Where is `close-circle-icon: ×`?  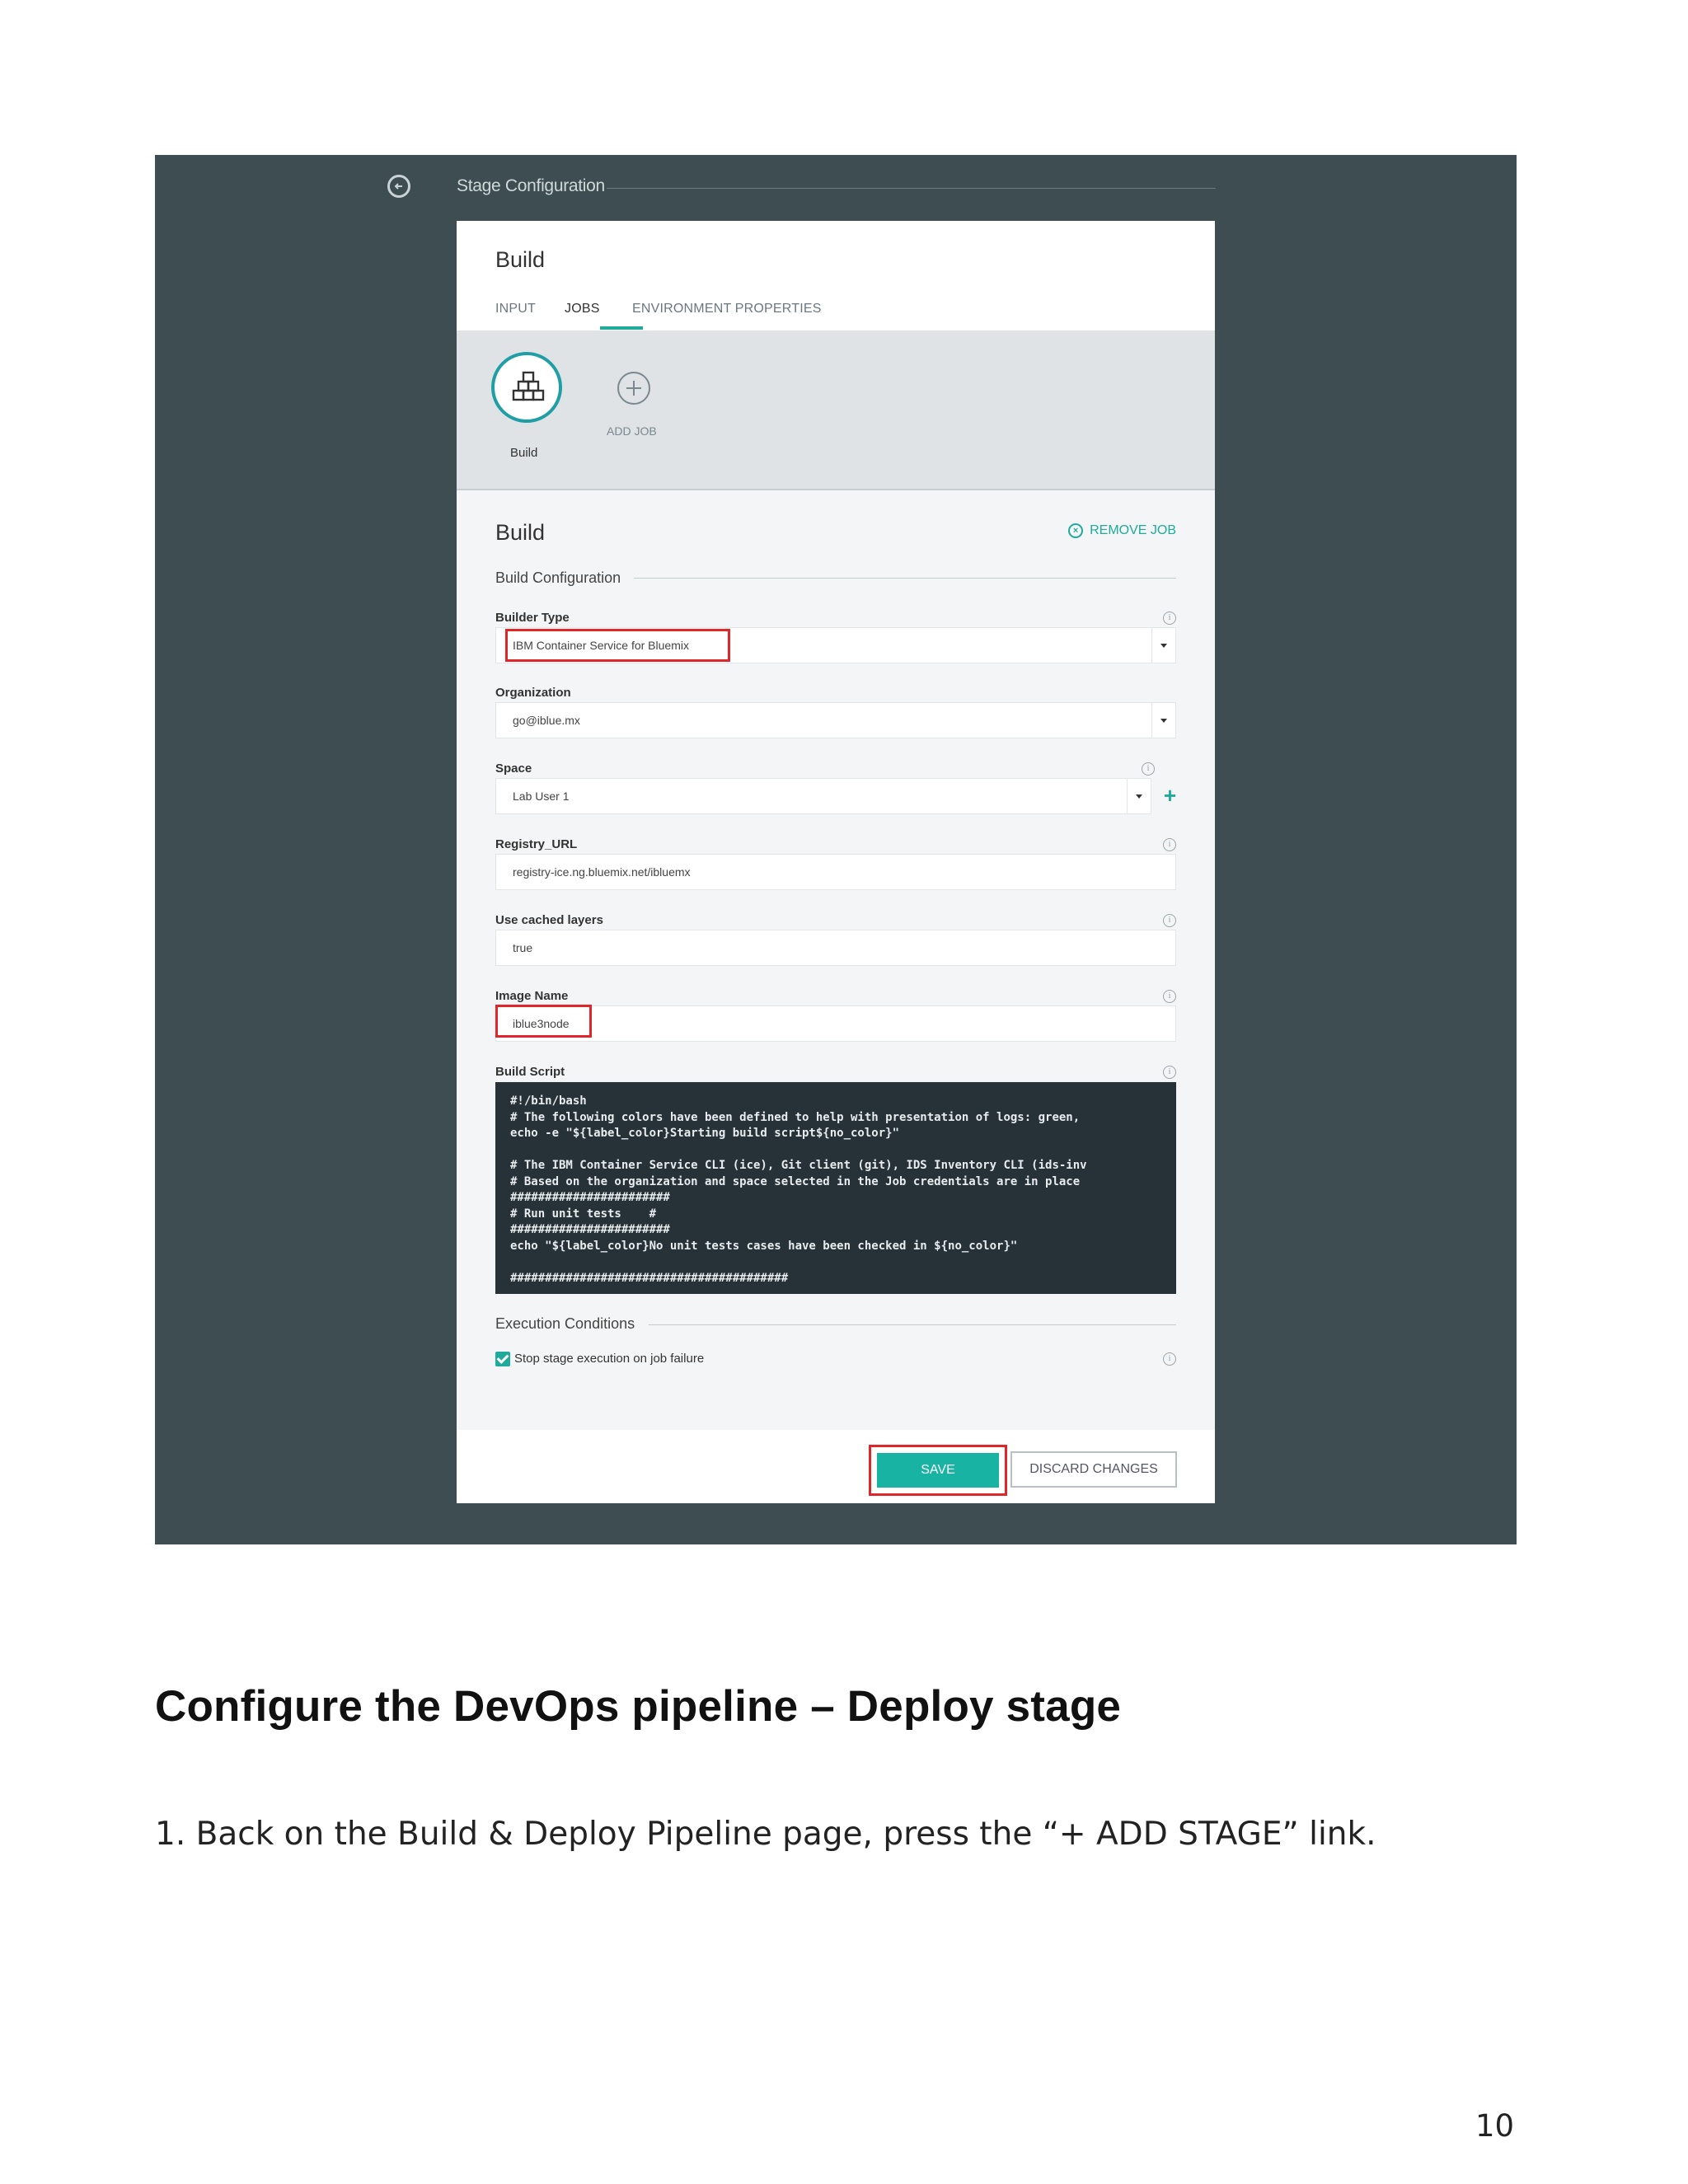 close-circle-icon: × is located at coordinates (1076, 530).